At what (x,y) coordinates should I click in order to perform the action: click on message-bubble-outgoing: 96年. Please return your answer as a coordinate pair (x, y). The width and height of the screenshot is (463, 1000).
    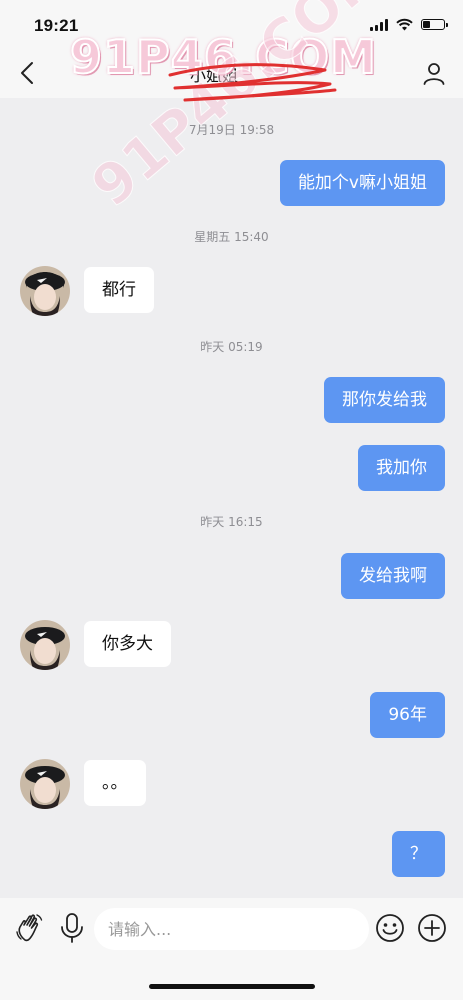
    Looking at the image, I should click on (407, 715).